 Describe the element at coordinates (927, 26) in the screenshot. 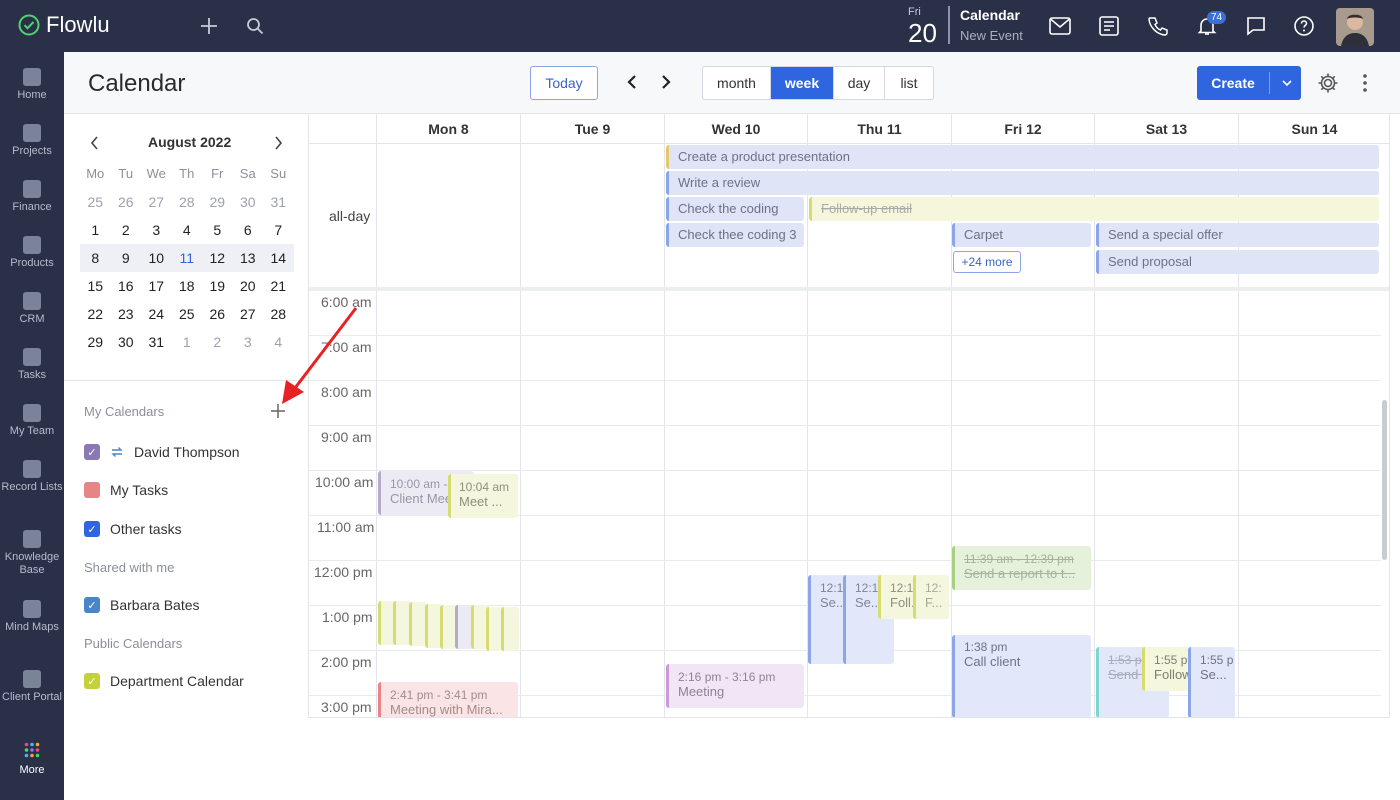

I see `date-widget: Fri 20` at that location.